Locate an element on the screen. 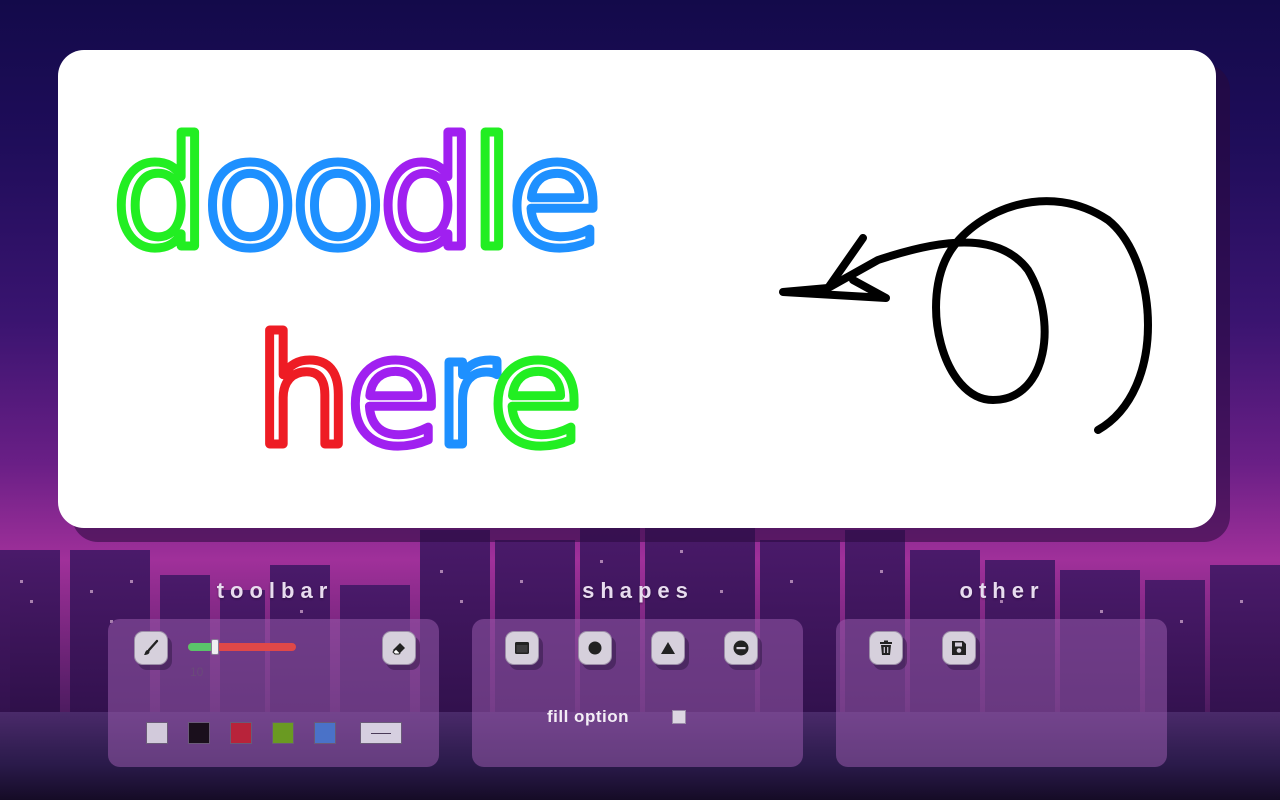  other-panel is located at coordinates (1001, 693).